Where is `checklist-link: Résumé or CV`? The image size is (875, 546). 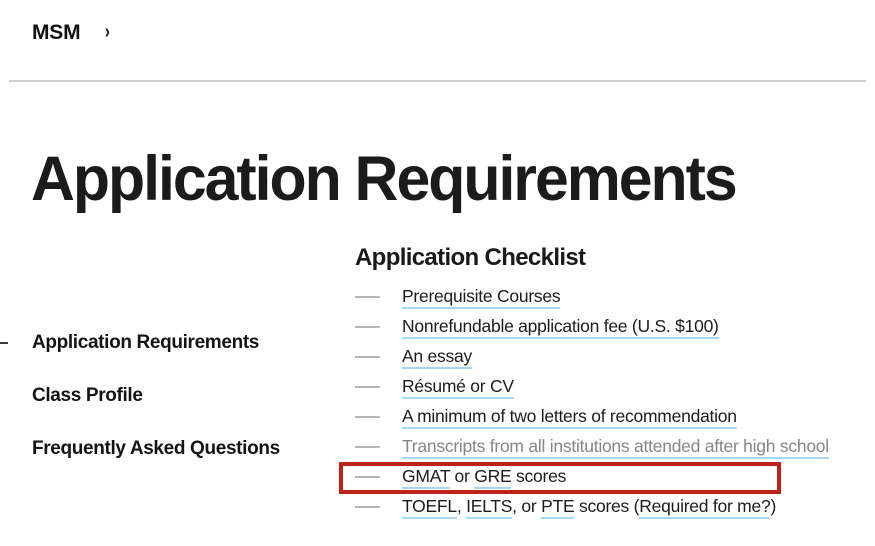 checklist-link: Résumé or CV is located at coordinates (458, 388).